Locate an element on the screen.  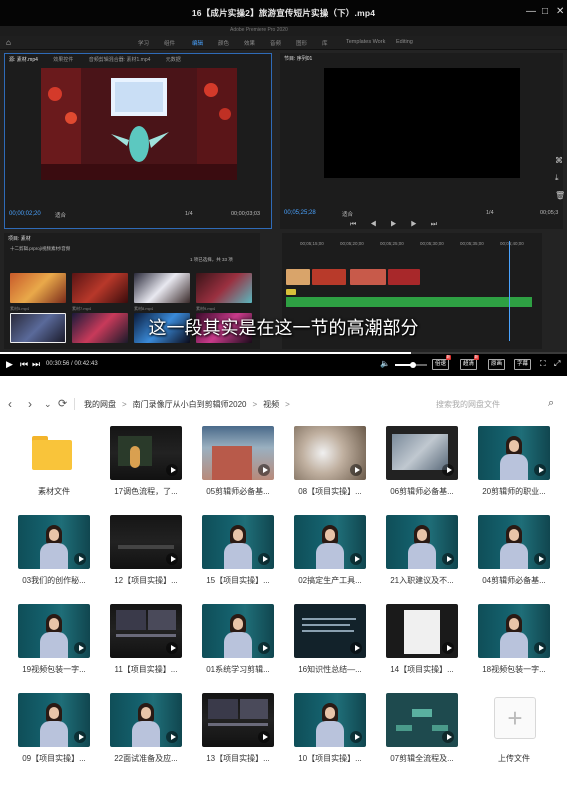
close-icon: ✕ is located at coordinates (560, 12).